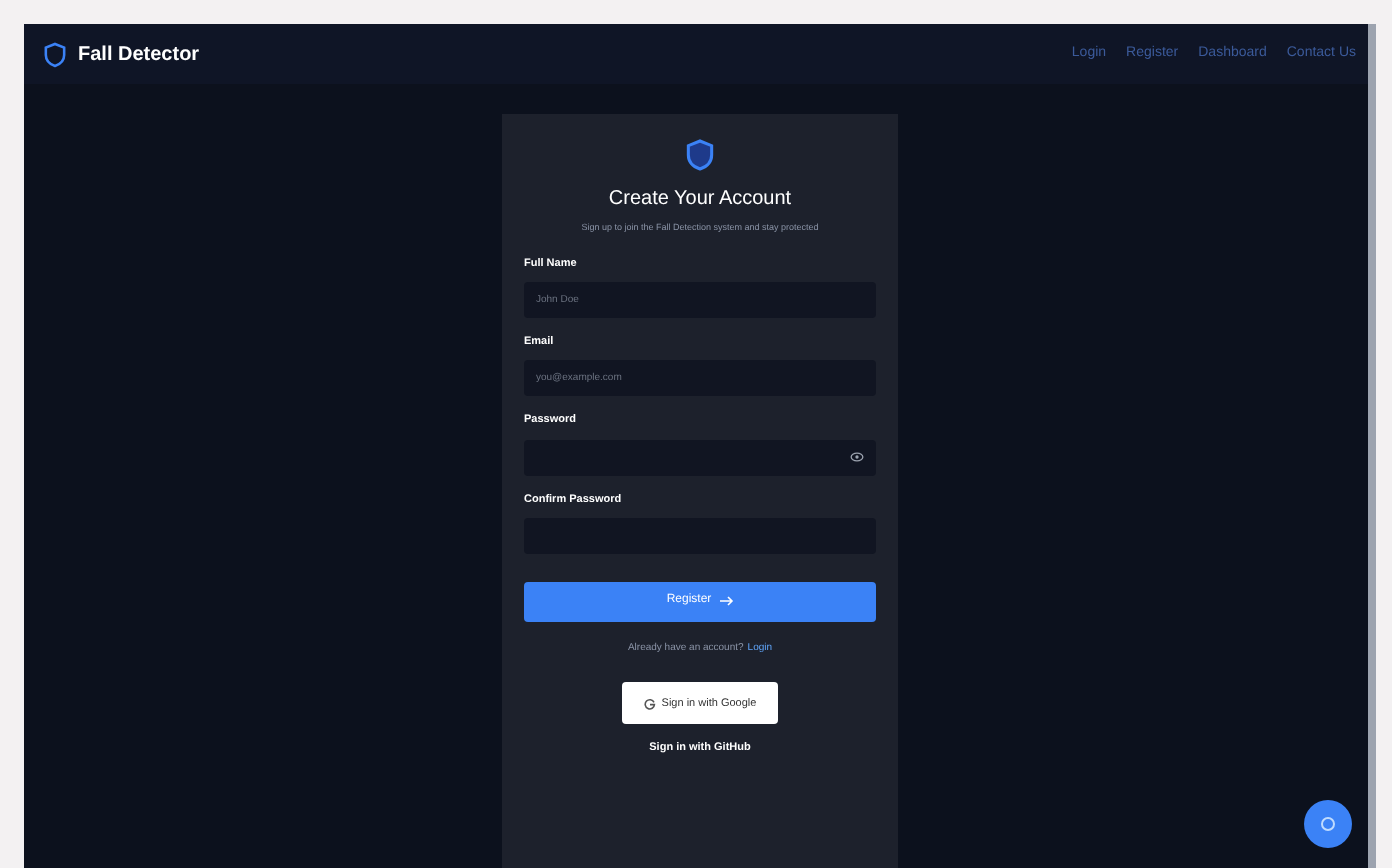  I want to click on form-title: Create Your Account, so click(700, 200).